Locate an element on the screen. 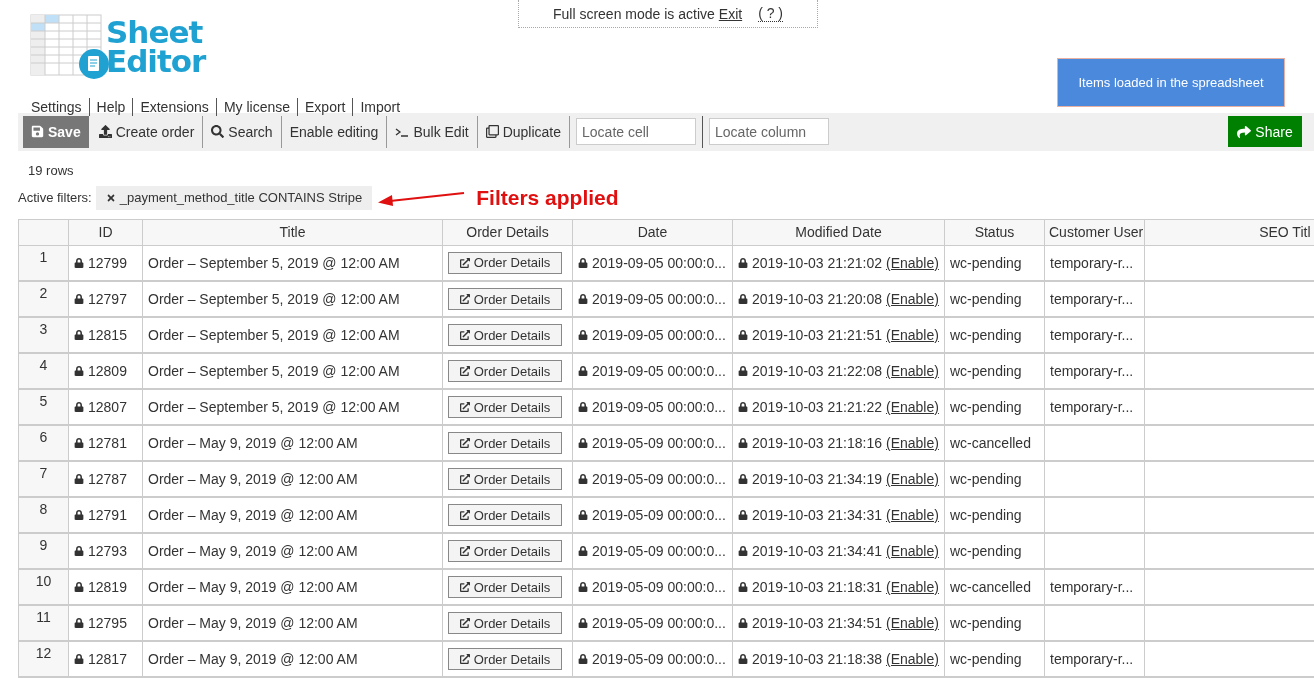 The height and width of the screenshot is (678, 1314). toolbar-button: Search is located at coordinates (242, 132).